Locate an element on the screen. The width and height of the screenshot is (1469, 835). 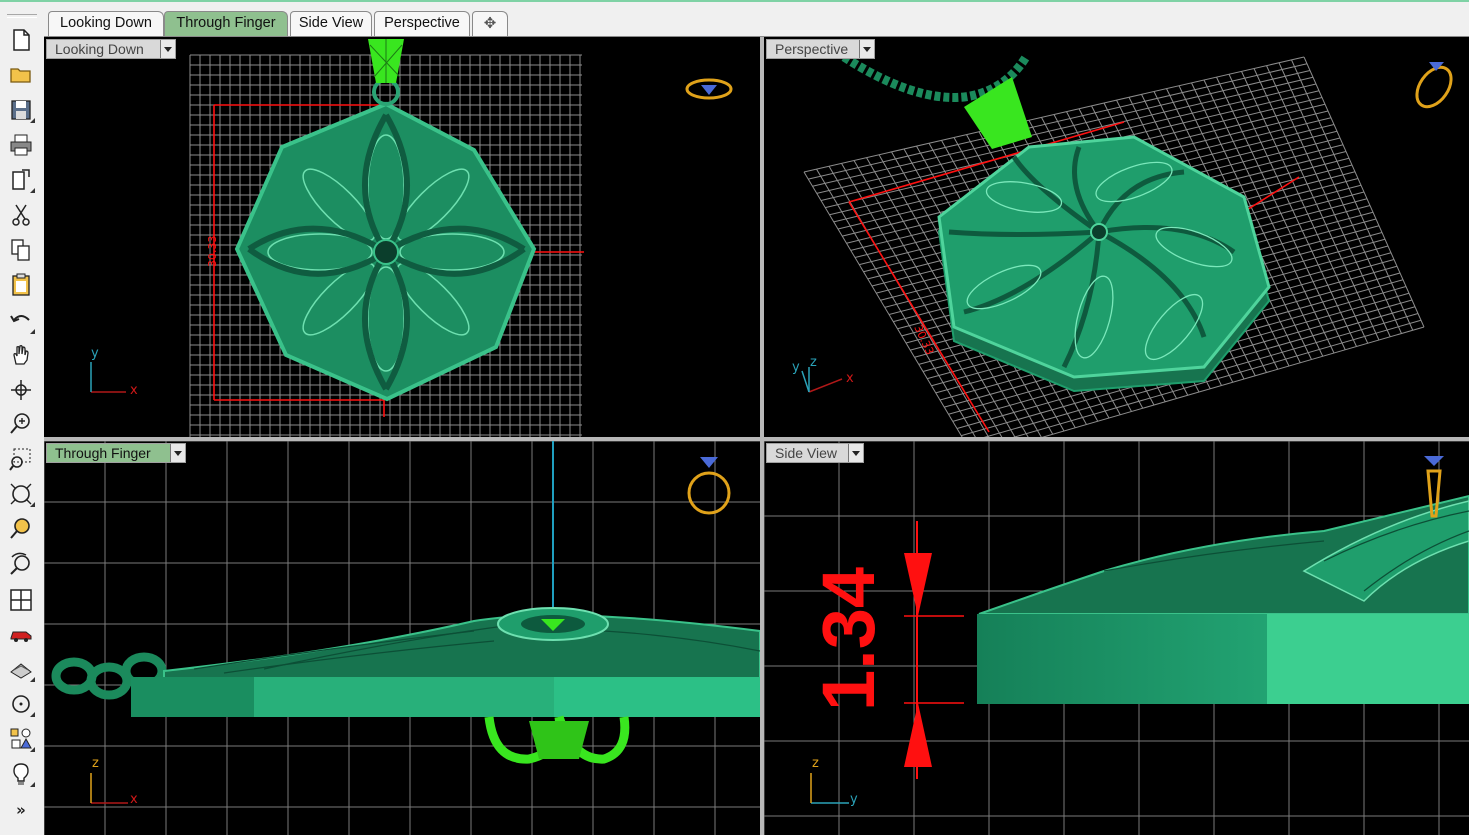
tab-side-view: Side View is located at coordinates (331, 23).